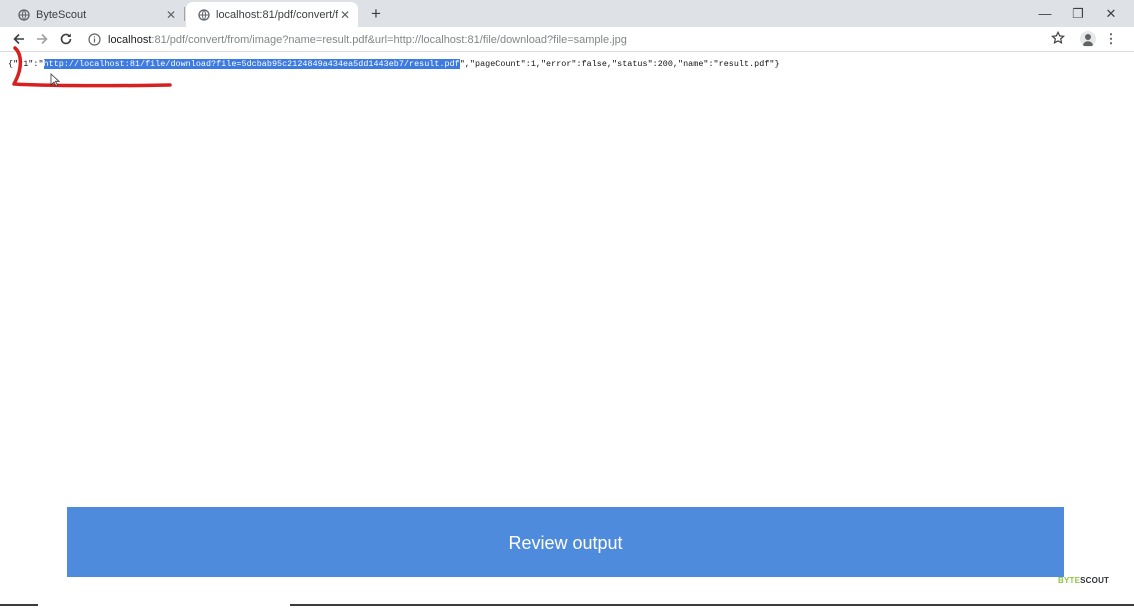 The height and width of the screenshot is (609, 1134). I want to click on review-output-label: Review output, so click(565, 542).